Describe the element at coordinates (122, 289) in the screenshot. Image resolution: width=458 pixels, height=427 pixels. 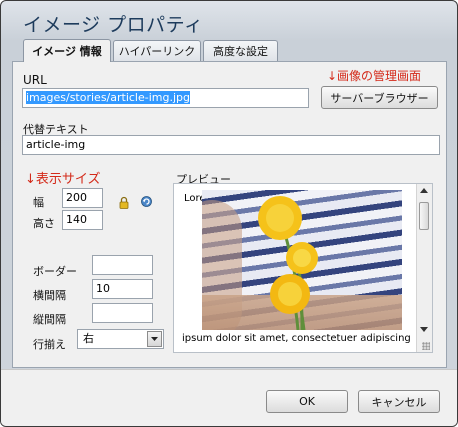
I see `hspace-input: 10` at that location.